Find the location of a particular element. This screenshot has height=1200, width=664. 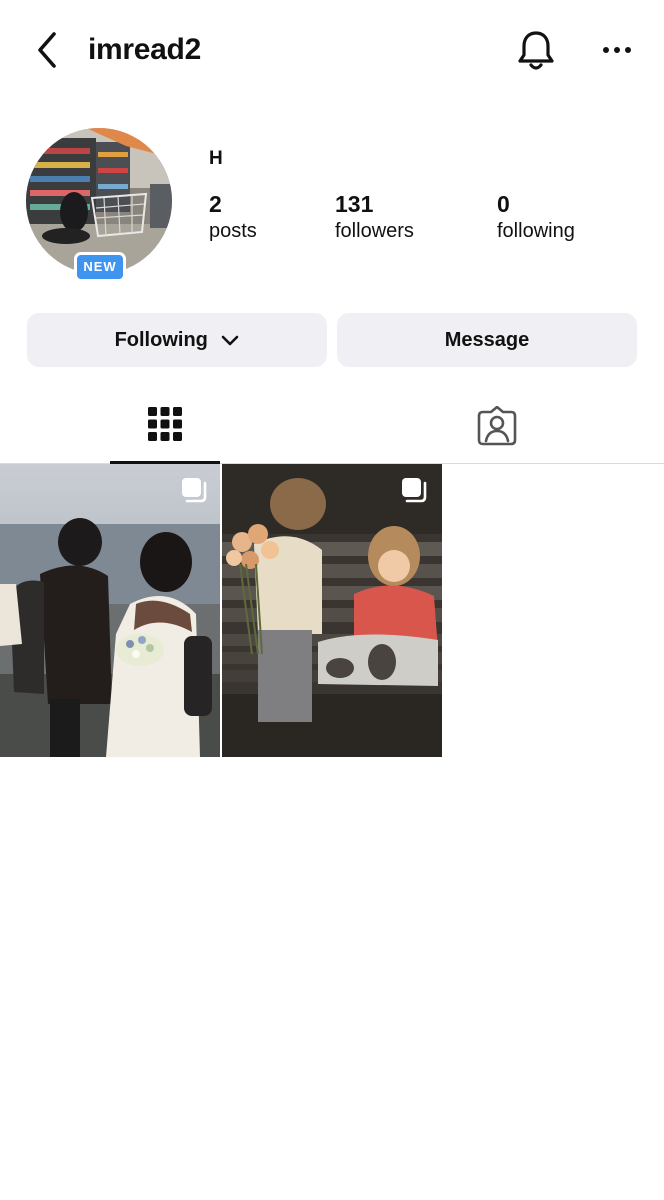

stat-followers-count: 131 is located at coordinates (354, 204).